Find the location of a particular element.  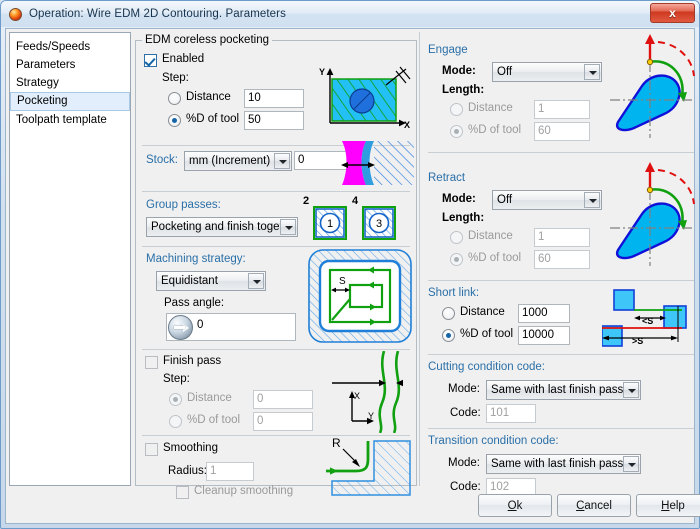

finish-pct-input: 0 is located at coordinates (283, 421).